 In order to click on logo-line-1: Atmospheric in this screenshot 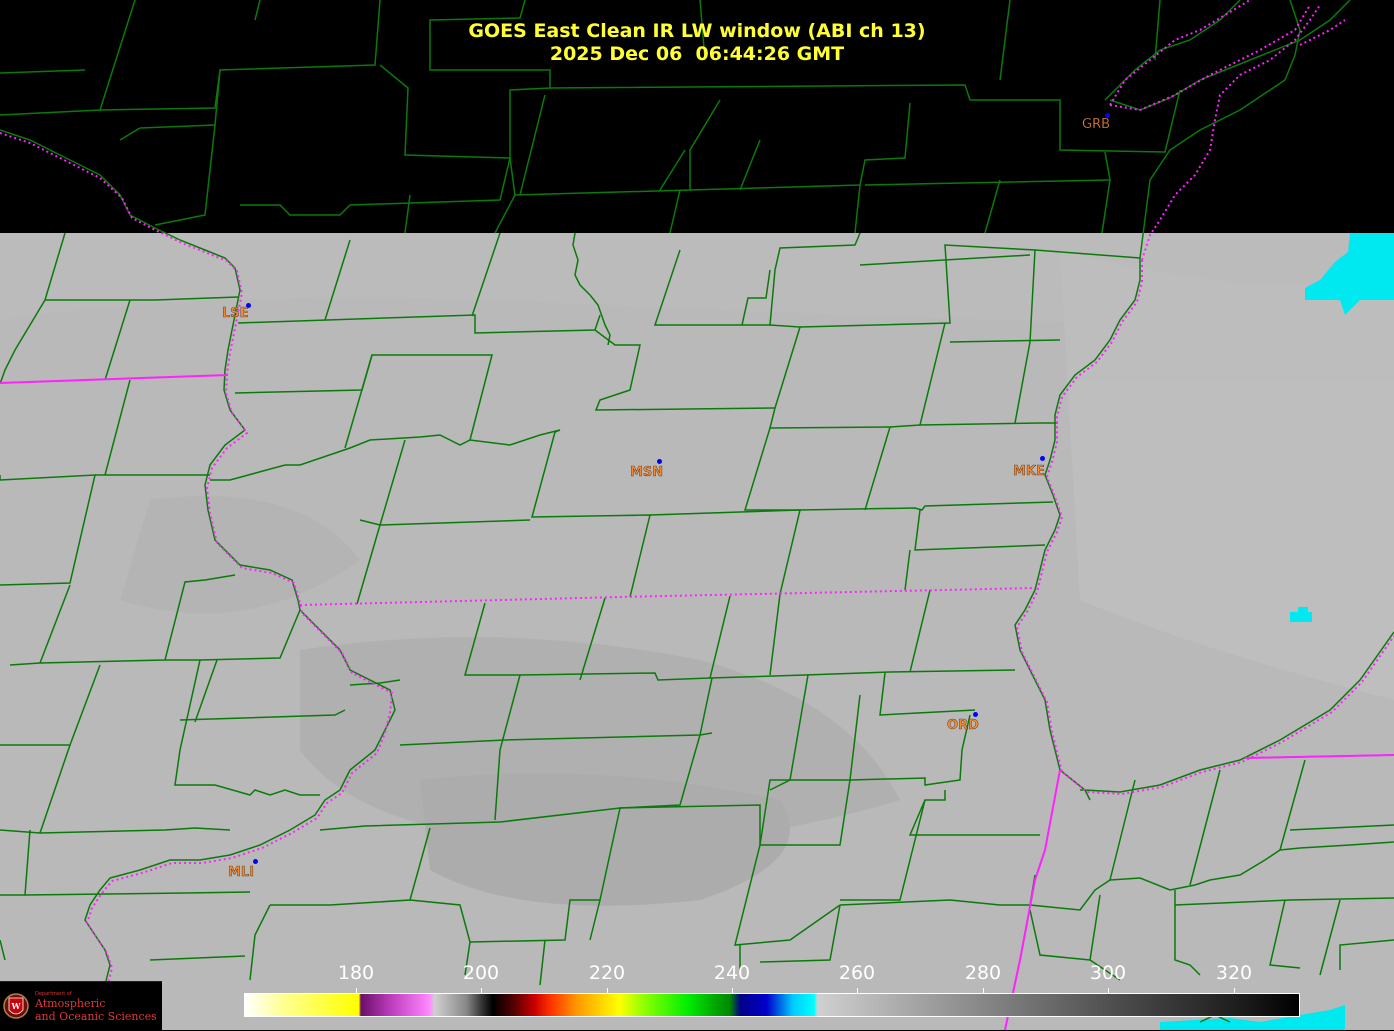, I will do `click(70, 1003)`.